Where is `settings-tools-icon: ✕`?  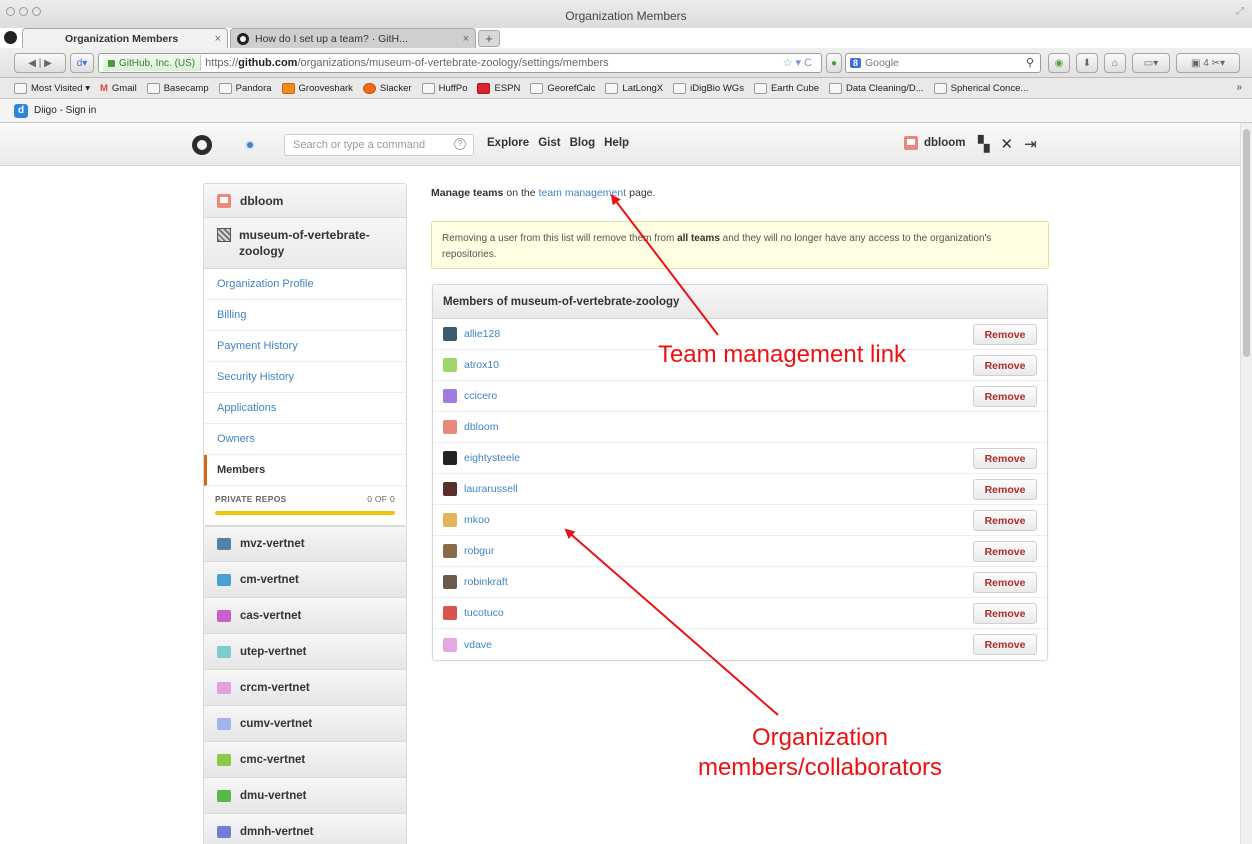 settings-tools-icon: ✕ is located at coordinates (1007, 144).